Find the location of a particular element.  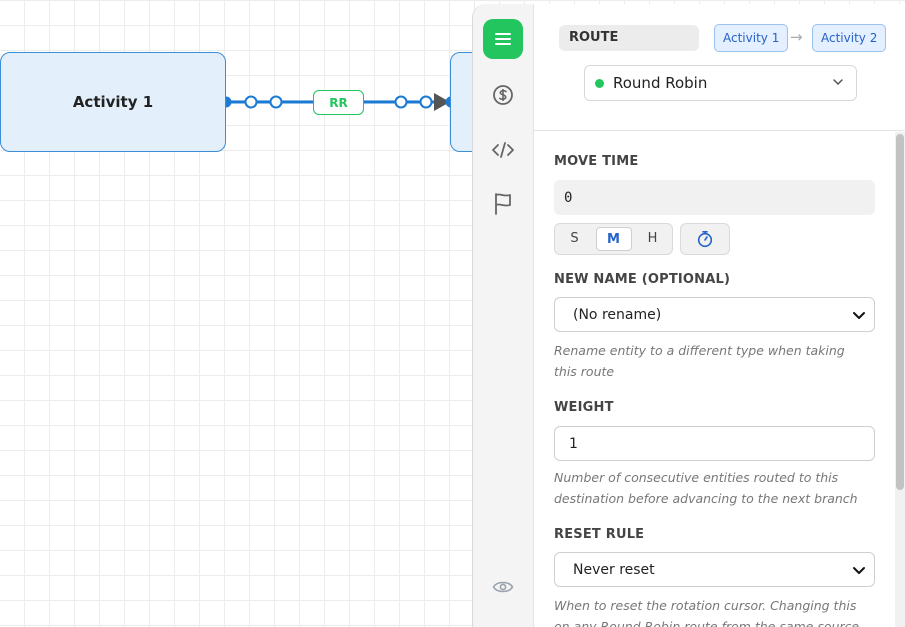

round-robin-badge-label: RR is located at coordinates (338, 102).